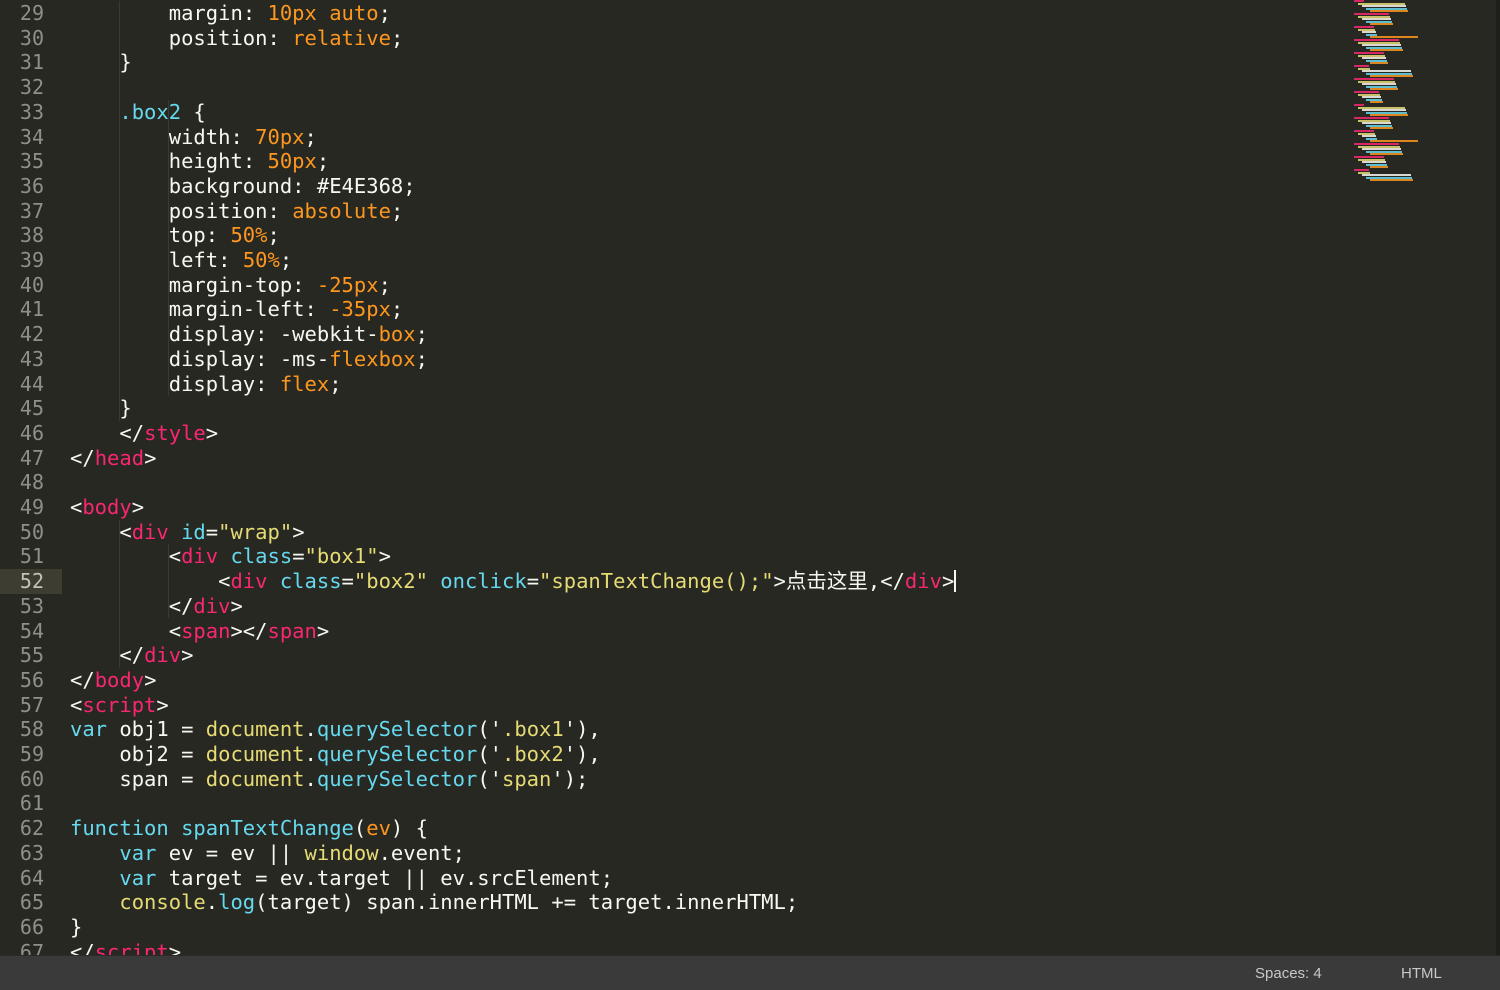  I want to click on code-line: 54 <span></span>, so click(670, 631).